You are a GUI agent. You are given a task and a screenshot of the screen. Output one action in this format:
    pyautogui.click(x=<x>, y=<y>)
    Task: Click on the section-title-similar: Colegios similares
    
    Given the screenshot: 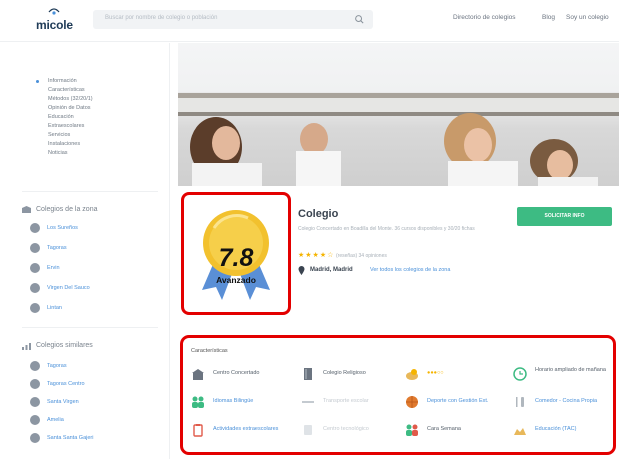 What is the action you would take?
    pyautogui.click(x=64, y=345)
    